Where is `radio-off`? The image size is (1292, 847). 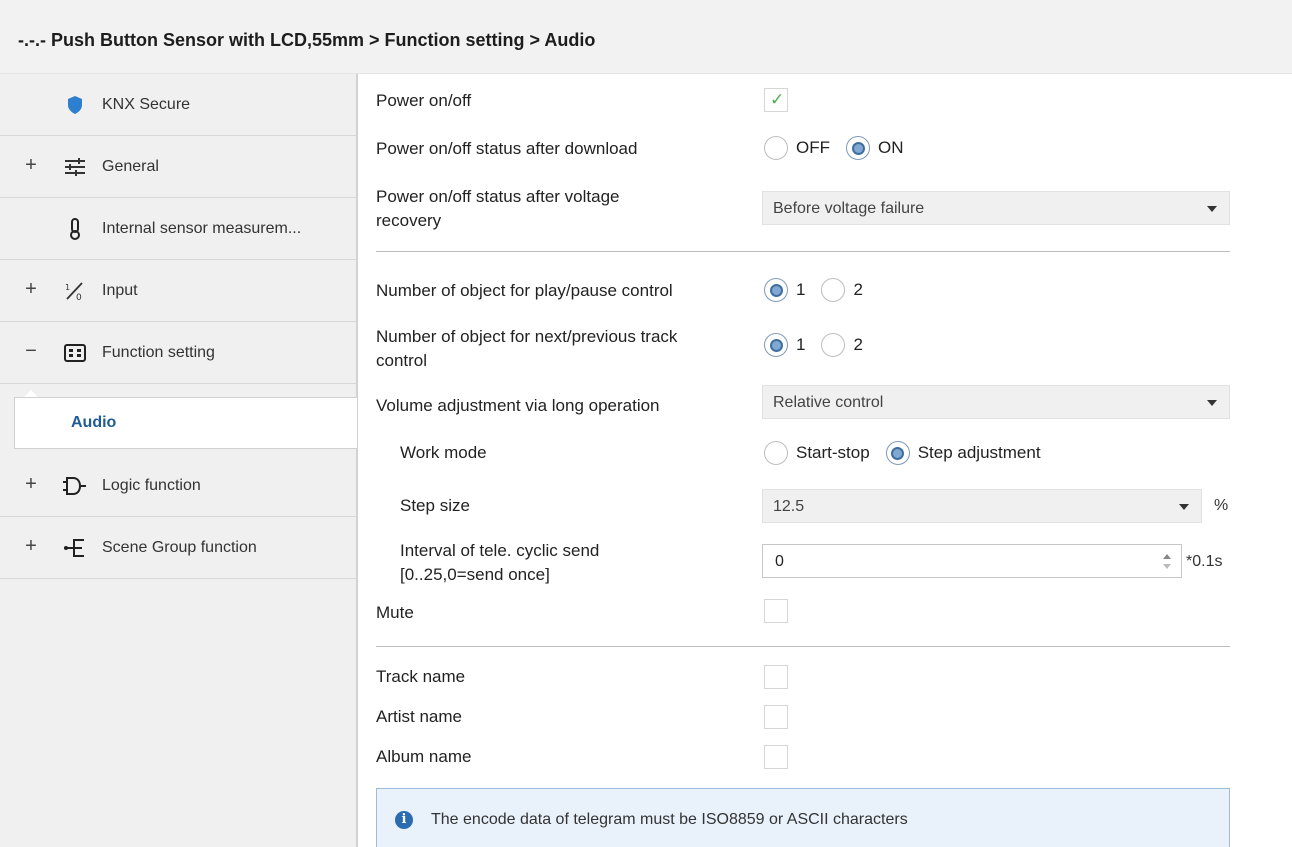 radio-off is located at coordinates (776, 148).